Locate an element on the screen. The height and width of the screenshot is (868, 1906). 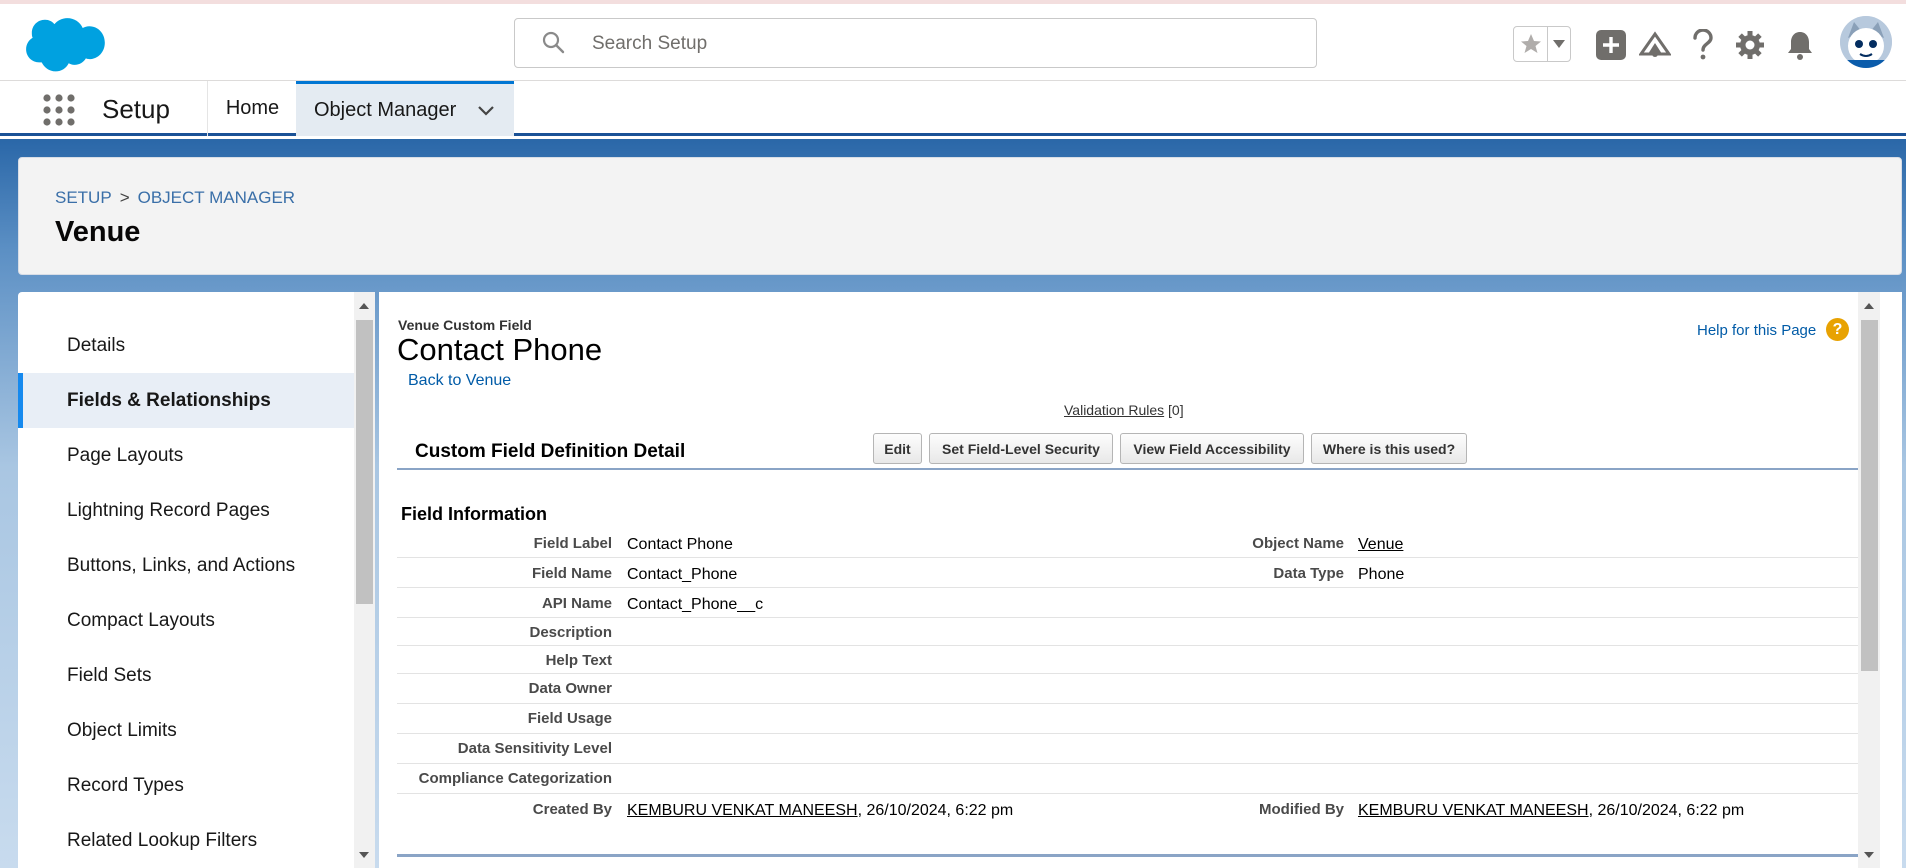
modified-by-user-link: KEMBURU VENKAT MANEESH is located at coordinates (1473, 810).